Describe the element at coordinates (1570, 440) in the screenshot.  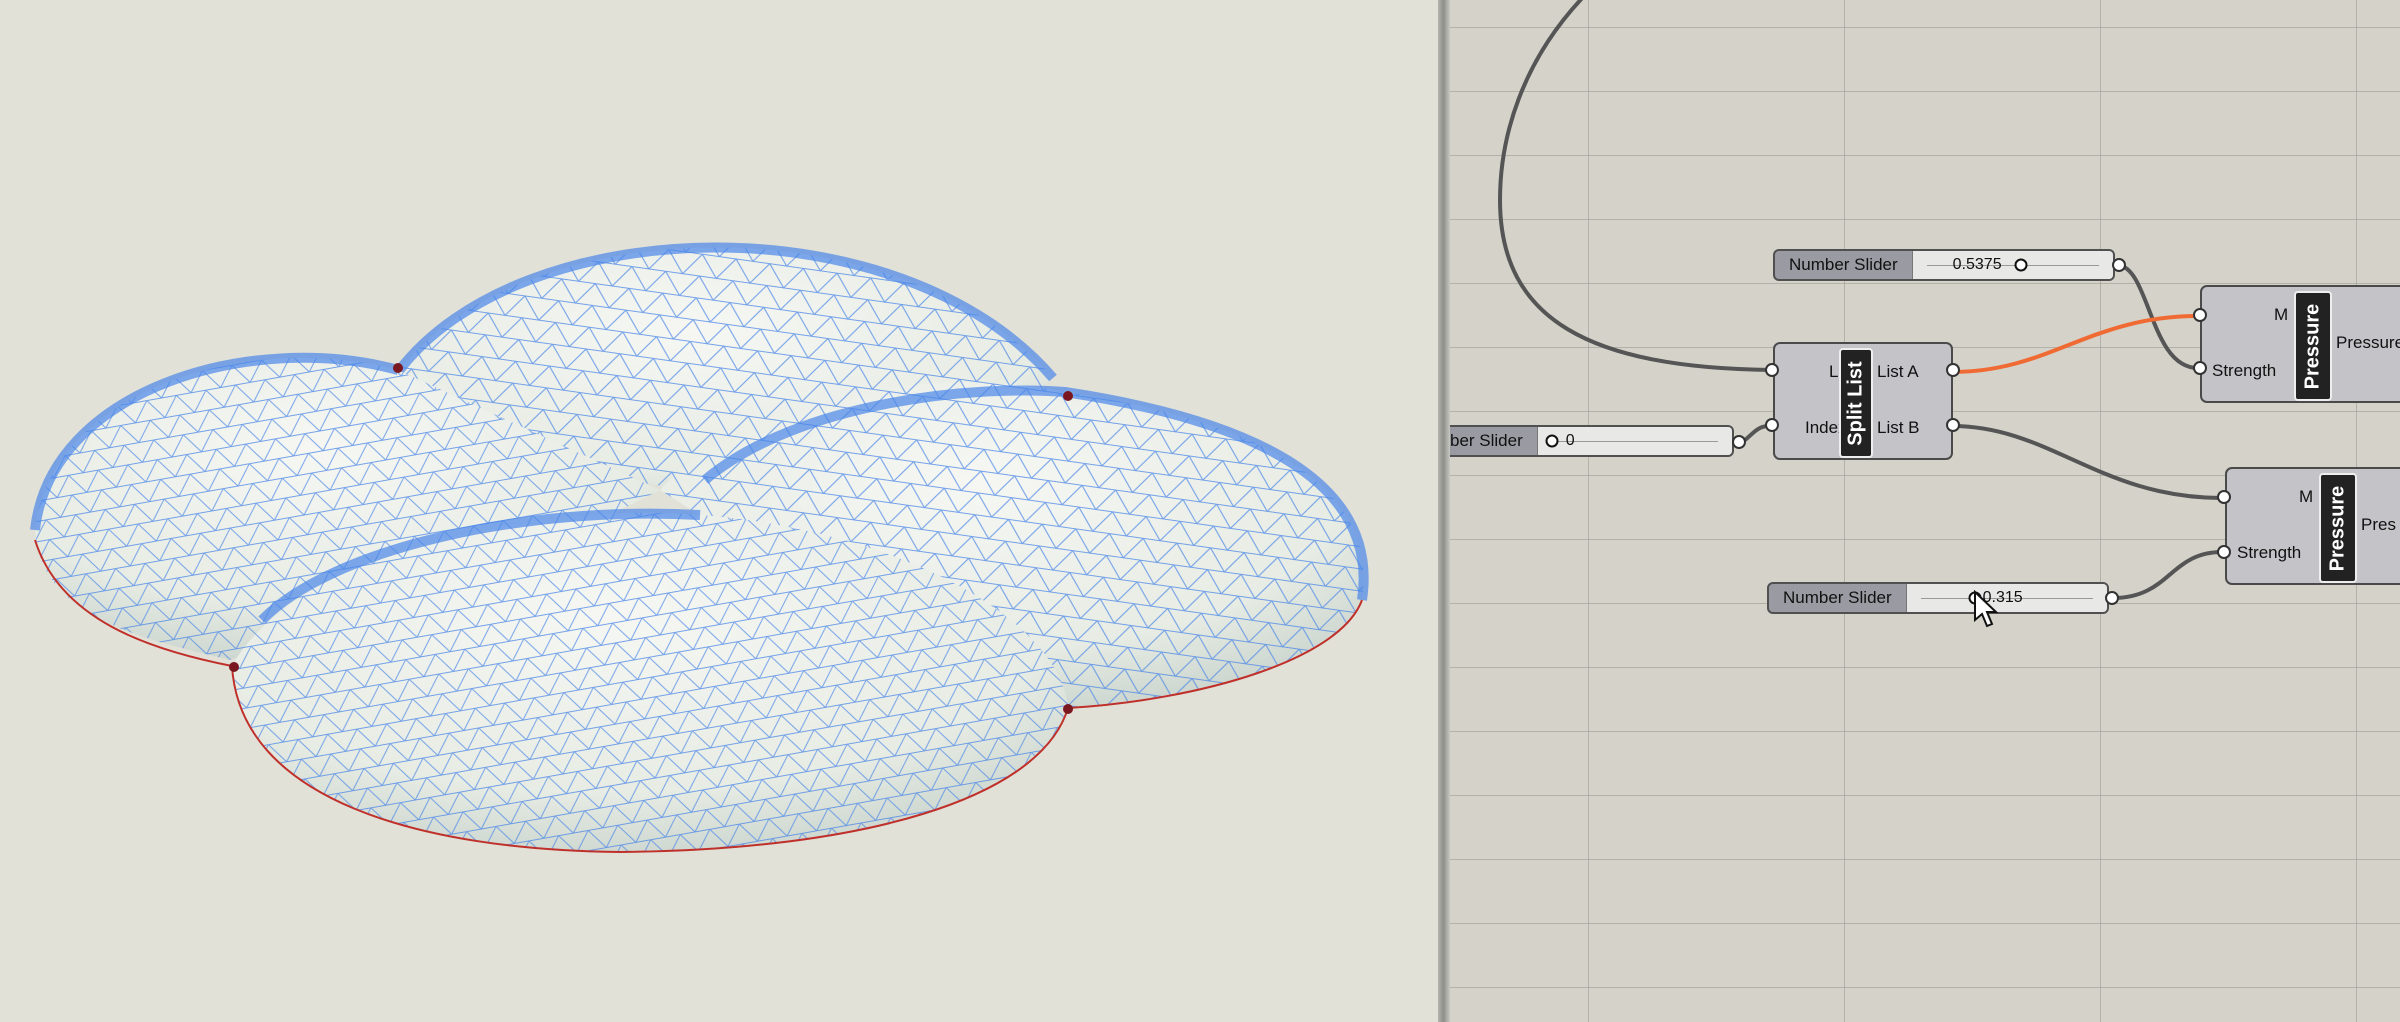
I see `slider-value: 0` at that location.